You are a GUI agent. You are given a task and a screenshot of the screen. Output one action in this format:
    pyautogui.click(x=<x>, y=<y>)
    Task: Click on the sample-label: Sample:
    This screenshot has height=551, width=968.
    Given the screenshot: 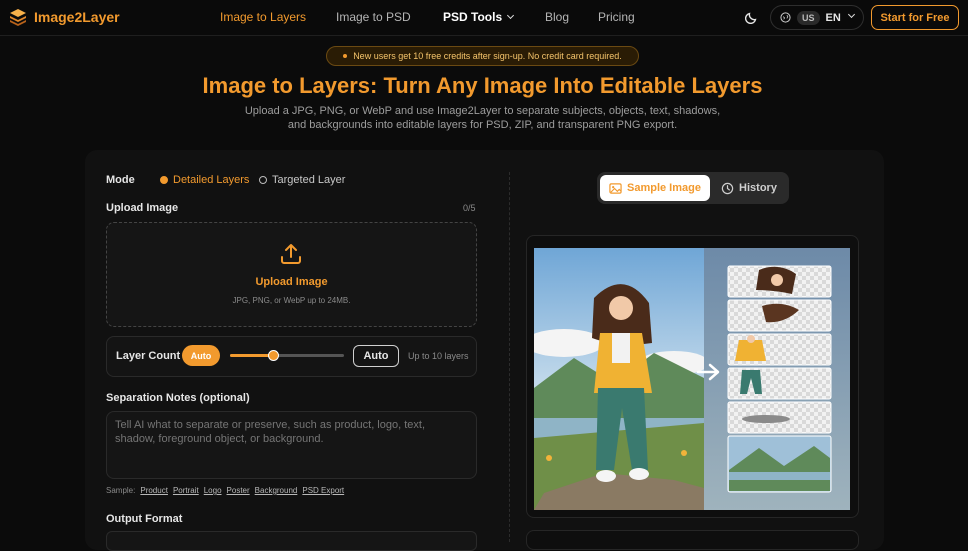 What is the action you would take?
    pyautogui.click(x=121, y=490)
    